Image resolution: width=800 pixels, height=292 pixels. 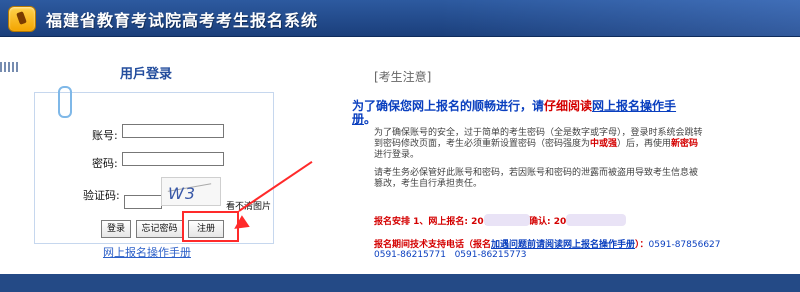 I want to click on notice-main-emphasis: 仔细阅读, so click(x=568, y=106).